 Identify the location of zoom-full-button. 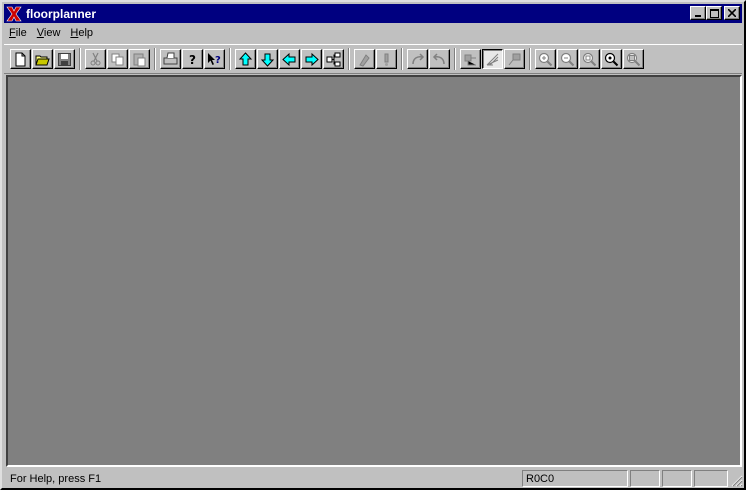
(633, 59).